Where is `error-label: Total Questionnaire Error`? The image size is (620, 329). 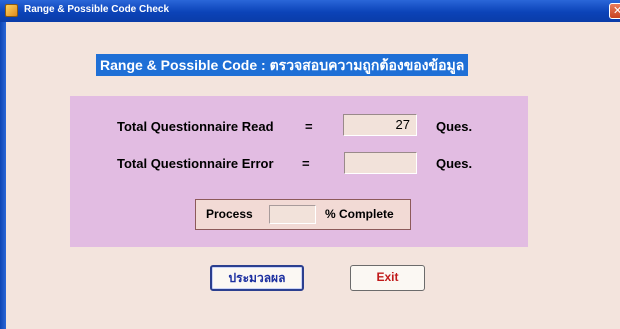 error-label: Total Questionnaire Error is located at coordinates (195, 163).